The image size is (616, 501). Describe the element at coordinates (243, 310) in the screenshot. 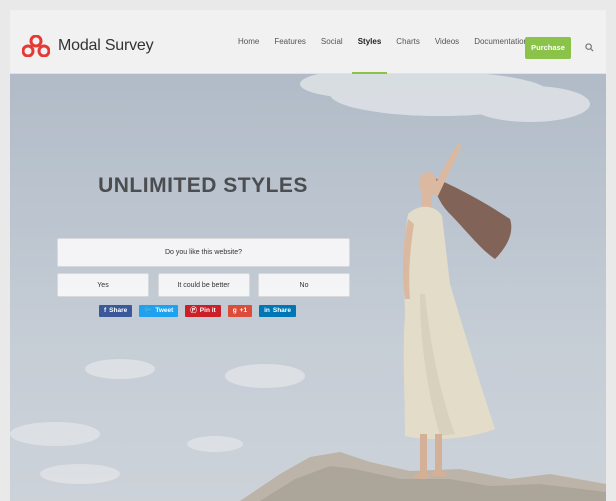

I see `share-label: +1` at that location.